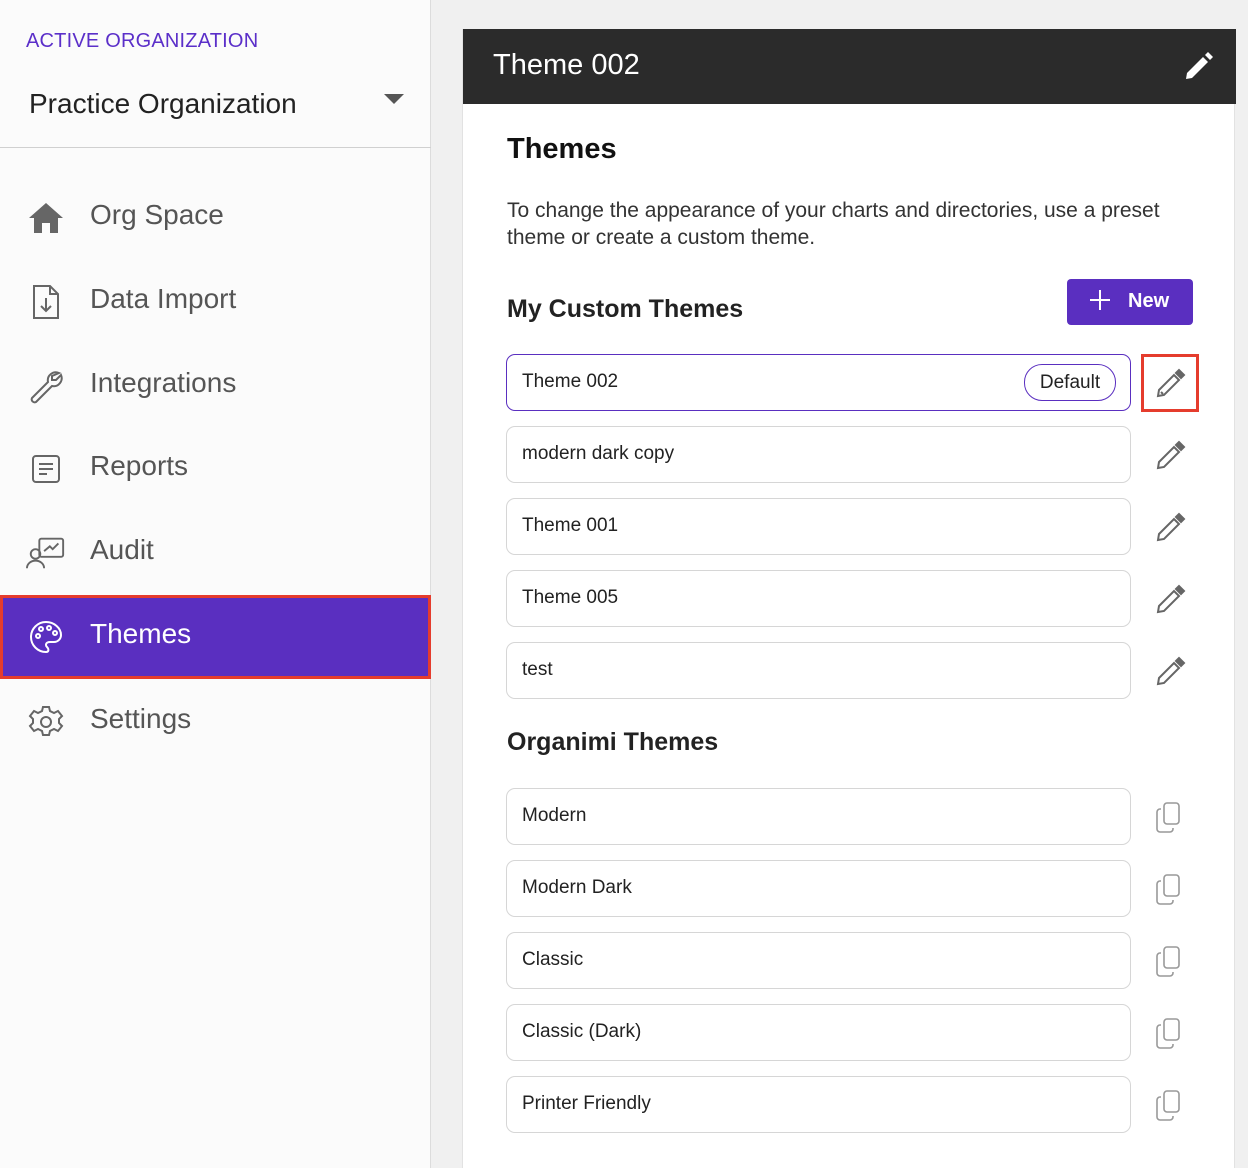 Image resolution: width=1248 pixels, height=1168 pixels. Describe the element at coordinates (1100, 299) in the screenshot. I see `plus-icon` at that location.